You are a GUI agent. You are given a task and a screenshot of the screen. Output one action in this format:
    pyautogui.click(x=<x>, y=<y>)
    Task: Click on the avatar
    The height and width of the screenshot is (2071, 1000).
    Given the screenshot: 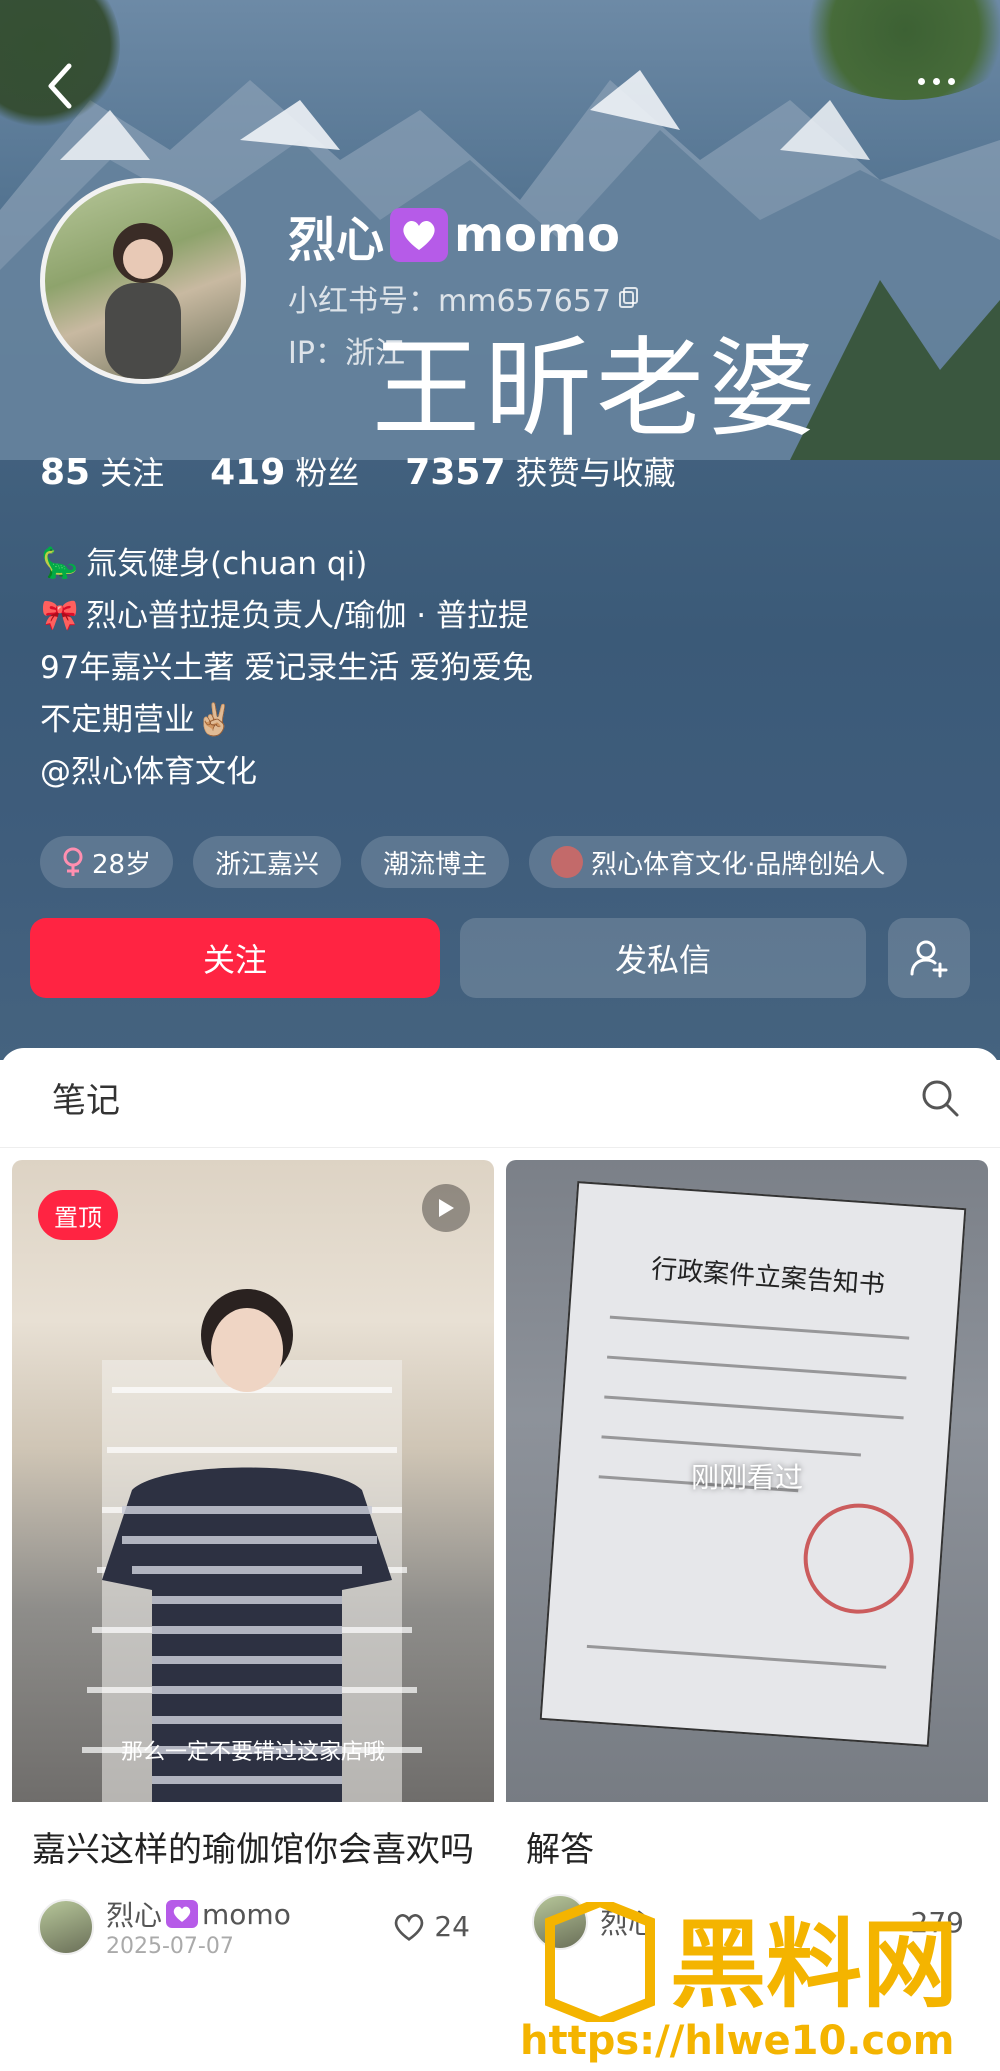 What is the action you would take?
    pyautogui.click(x=66, y=1926)
    